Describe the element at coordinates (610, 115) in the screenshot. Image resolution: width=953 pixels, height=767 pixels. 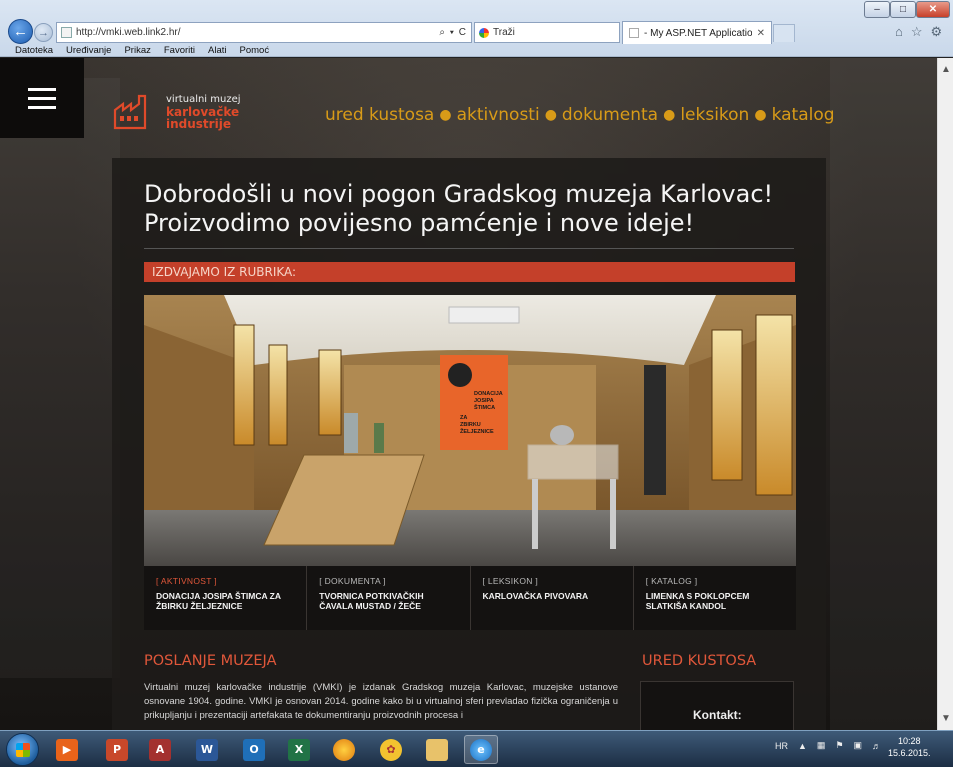
I see `nav-dokumenta: dokumenta` at that location.